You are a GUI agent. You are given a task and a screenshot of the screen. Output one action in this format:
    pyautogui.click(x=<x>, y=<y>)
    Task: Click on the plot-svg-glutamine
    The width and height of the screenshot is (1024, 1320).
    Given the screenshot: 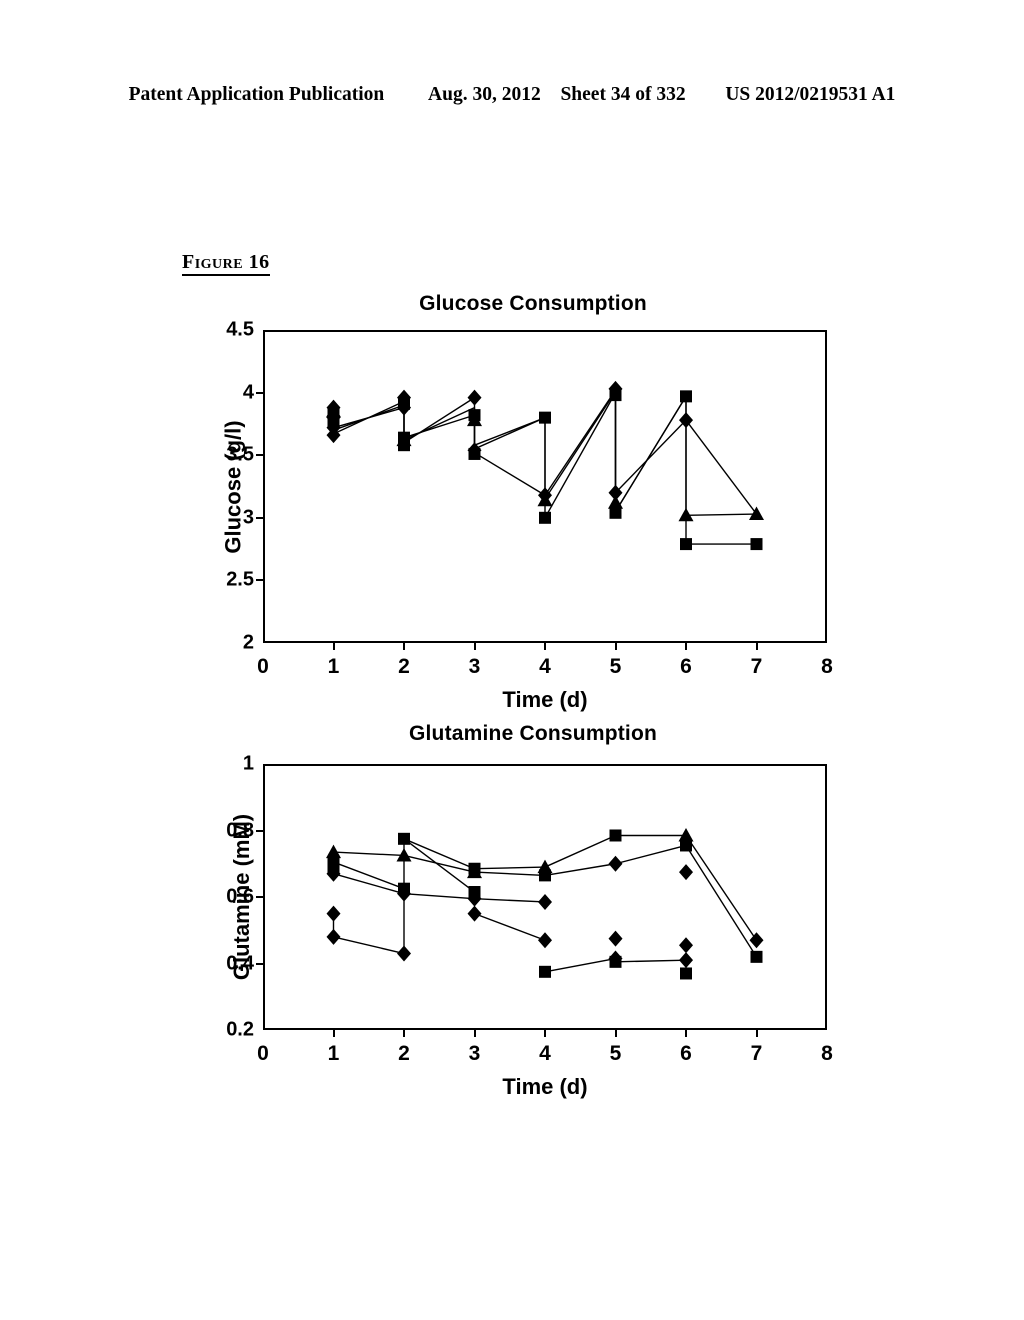 What is the action you would take?
    pyautogui.click(x=545, y=903)
    